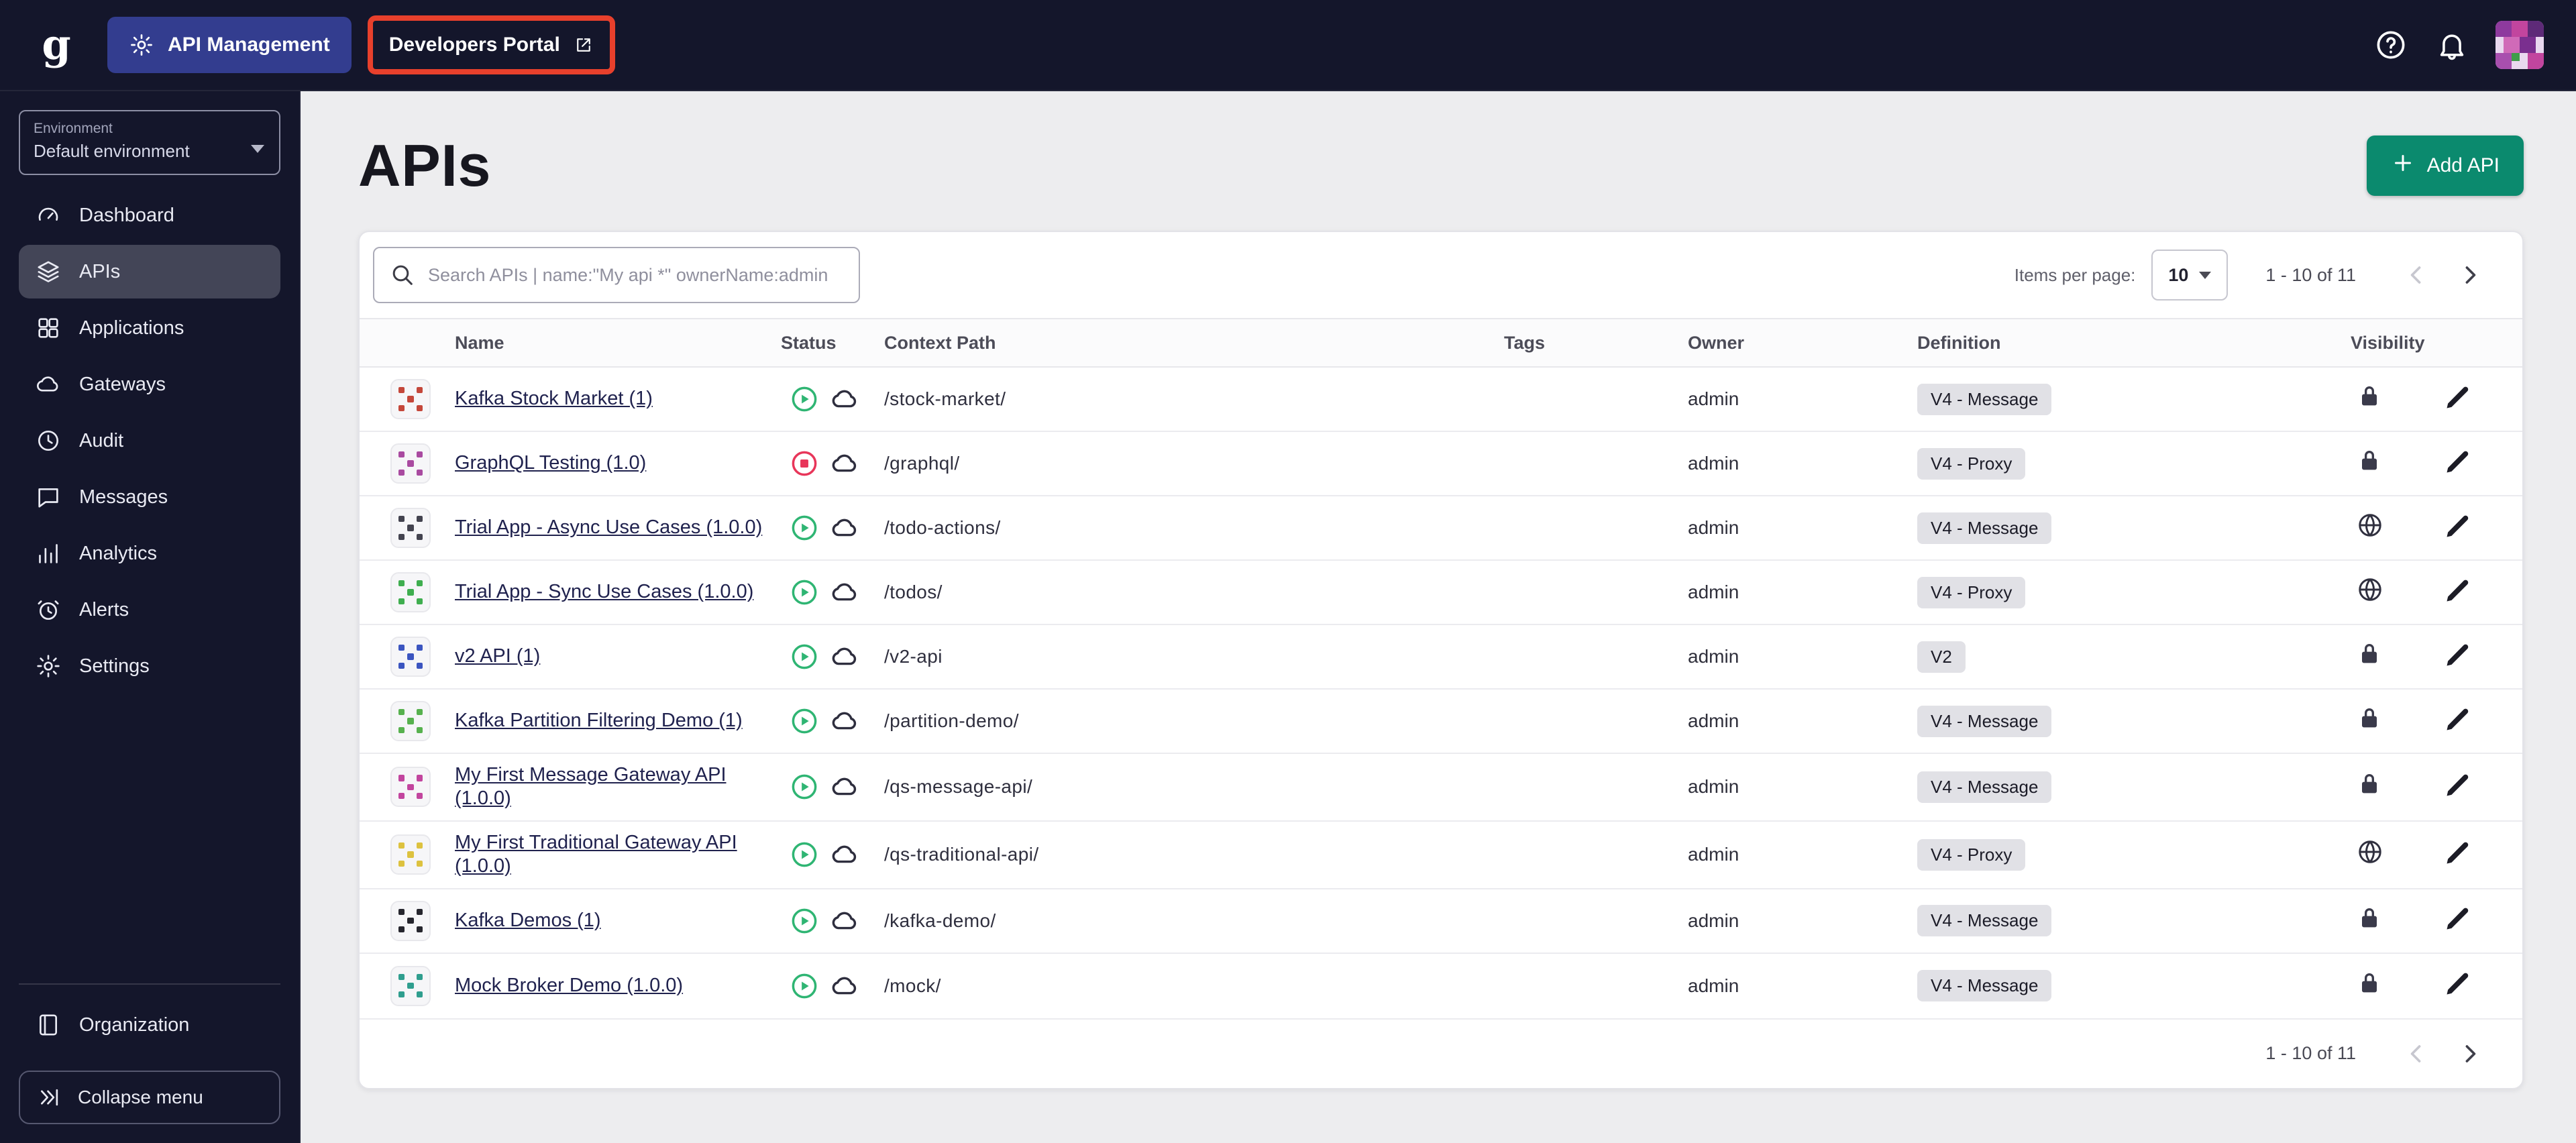 Image resolution: width=2576 pixels, height=1143 pixels. What do you see at coordinates (912, 986) in the screenshot?
I see `context-path: /mock/` at bounding box center [912, 986].